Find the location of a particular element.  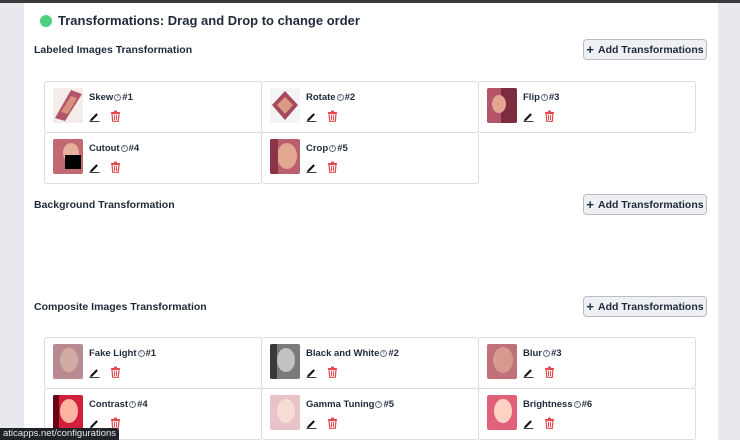

card-label: Black and White i #2 is located at coordinates (352, 353).